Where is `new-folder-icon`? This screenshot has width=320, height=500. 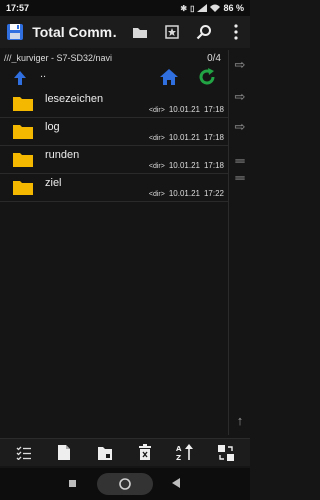 new-folder-icon is located at coordinates (104, 453).